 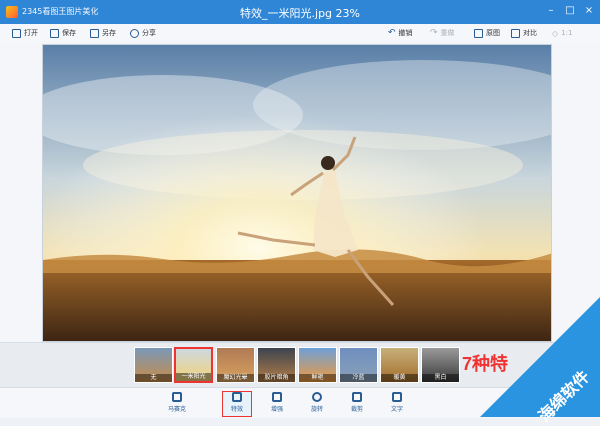 I want to click on crop-button: 裁剪, so click(x=357, y=404).